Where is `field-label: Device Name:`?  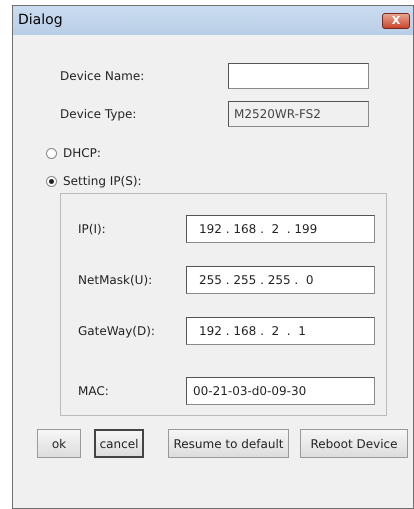
field-label: Device Name: is located at coordinates (103, 76).